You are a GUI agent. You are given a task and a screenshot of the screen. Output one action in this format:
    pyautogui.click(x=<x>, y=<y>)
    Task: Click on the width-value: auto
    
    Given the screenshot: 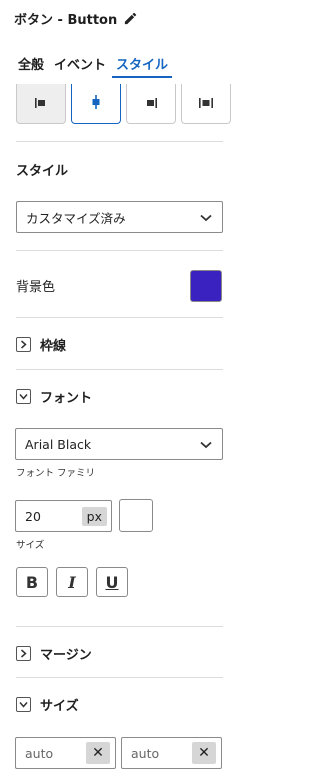 What is the action you would take?
    pyautogui.click(x=39, y=753)
    